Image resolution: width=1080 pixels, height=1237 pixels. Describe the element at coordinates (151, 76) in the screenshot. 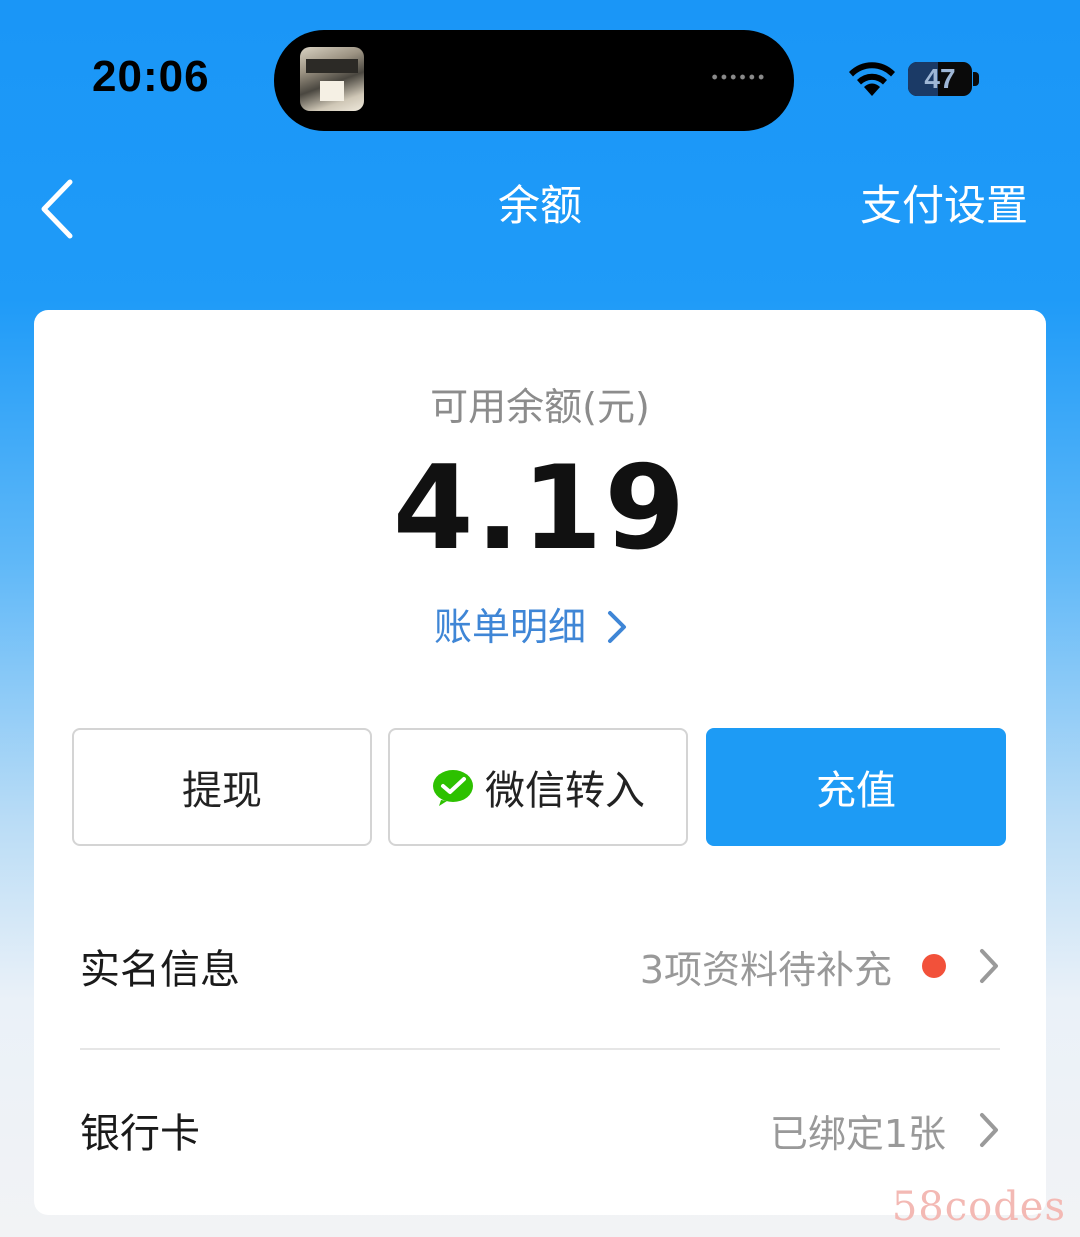

I see `status-time: 20:06` at that location.